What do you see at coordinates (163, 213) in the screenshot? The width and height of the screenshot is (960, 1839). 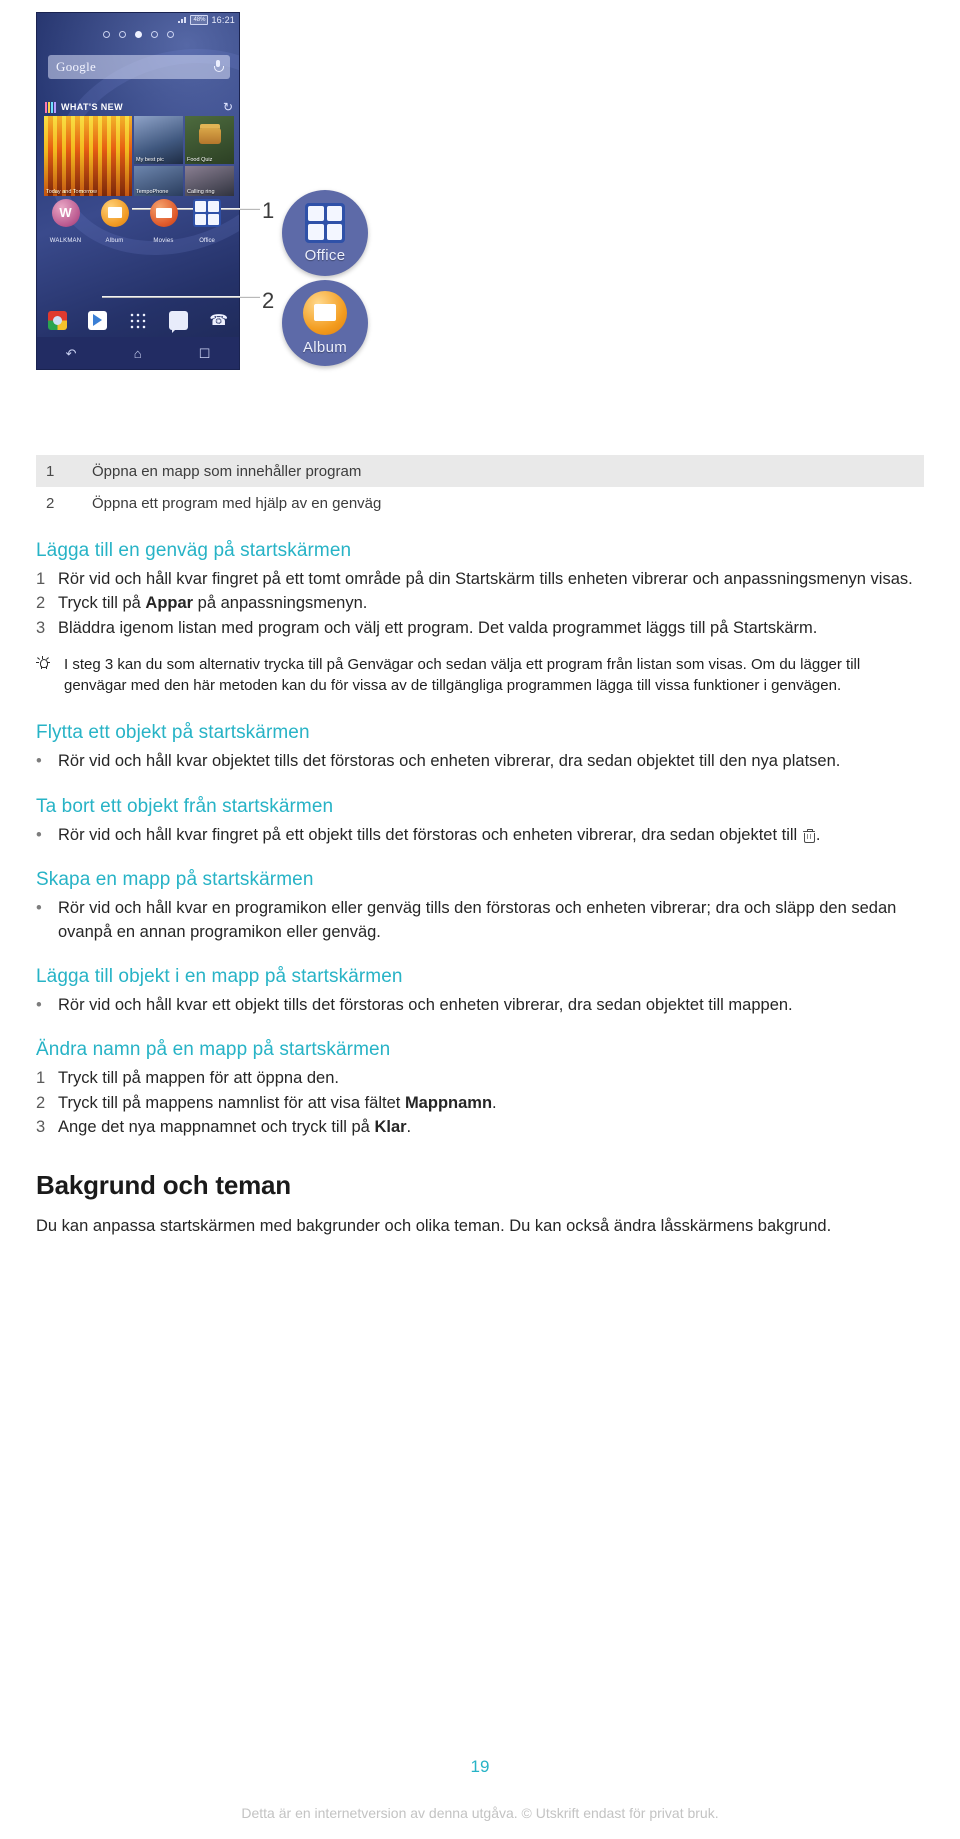 I see `movies-icon` at bounding box center [163, 213].